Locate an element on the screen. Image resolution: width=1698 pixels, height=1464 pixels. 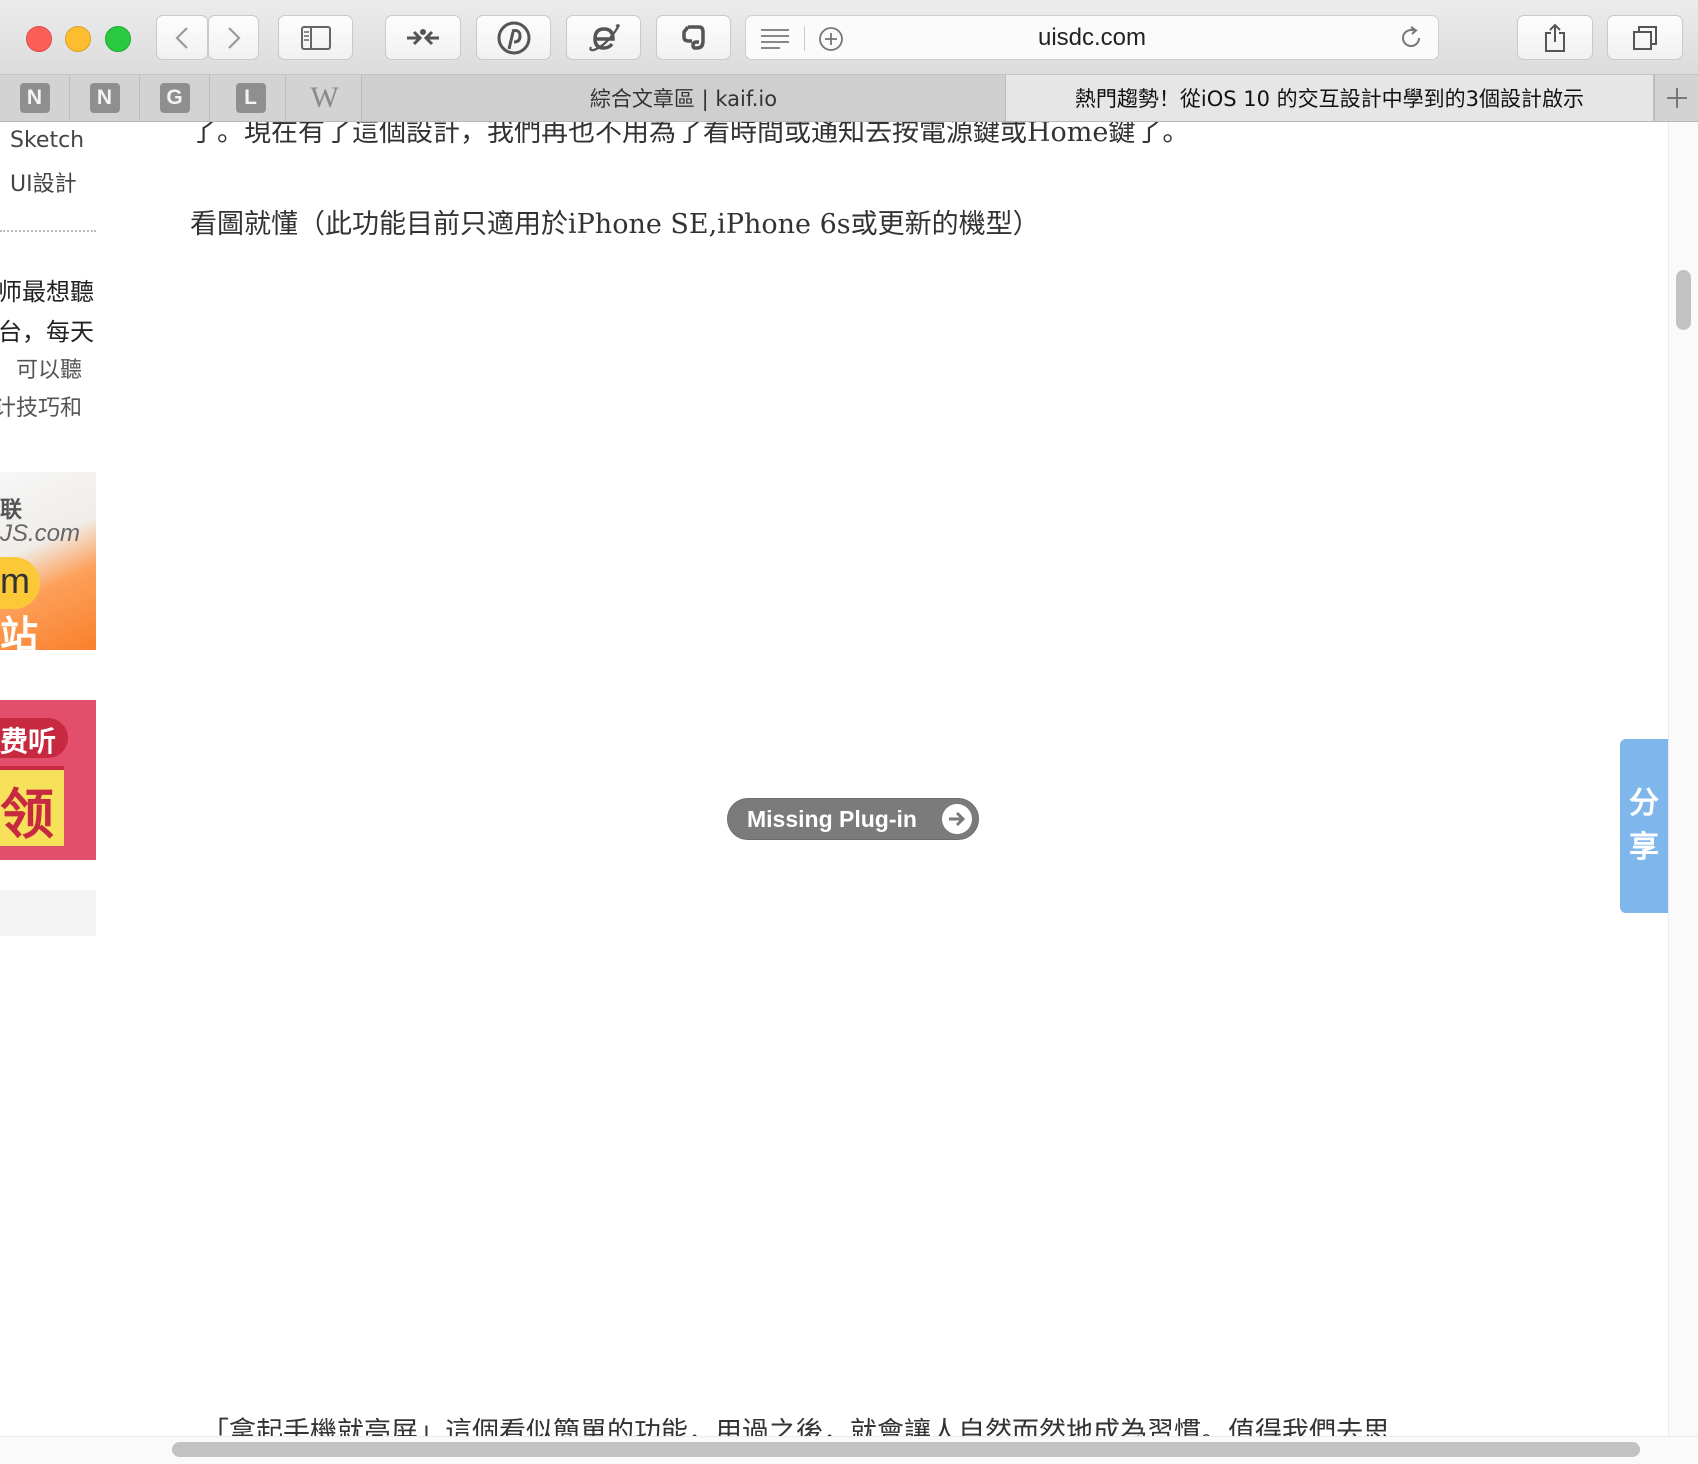
extension-arrows-icon is located at coordinates (423, 36).